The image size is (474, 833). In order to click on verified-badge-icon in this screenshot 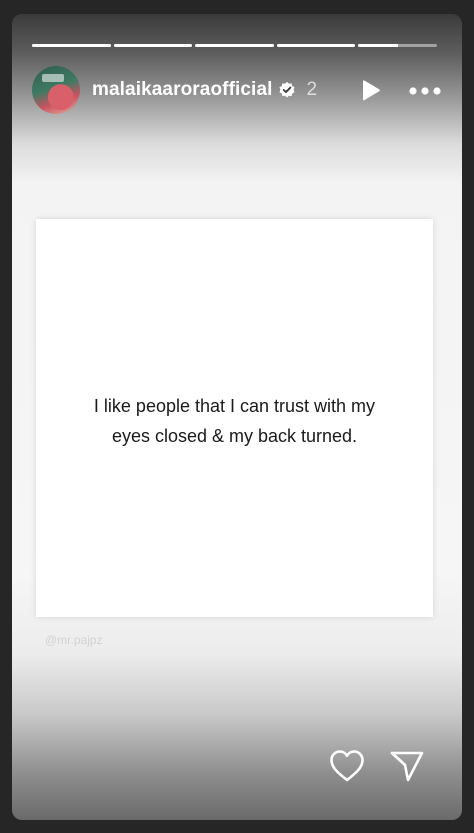, I will do `click(287, 89)`.